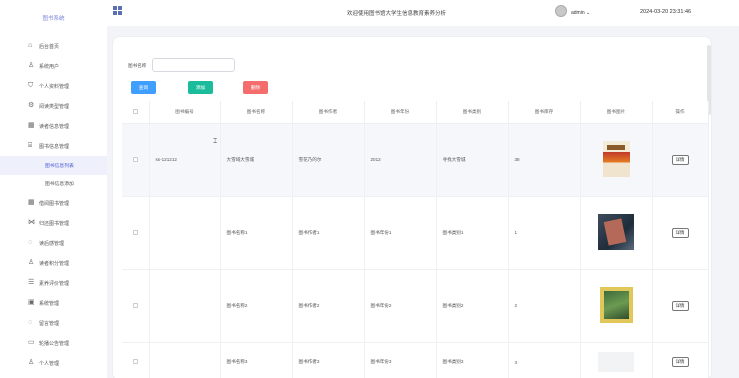 The height and width of the screenshot is (378, 739). What do you see at coordinates (137, 65) in the screenshot?
I see `search-label: 图书名称` at bounding box center [137, 65].